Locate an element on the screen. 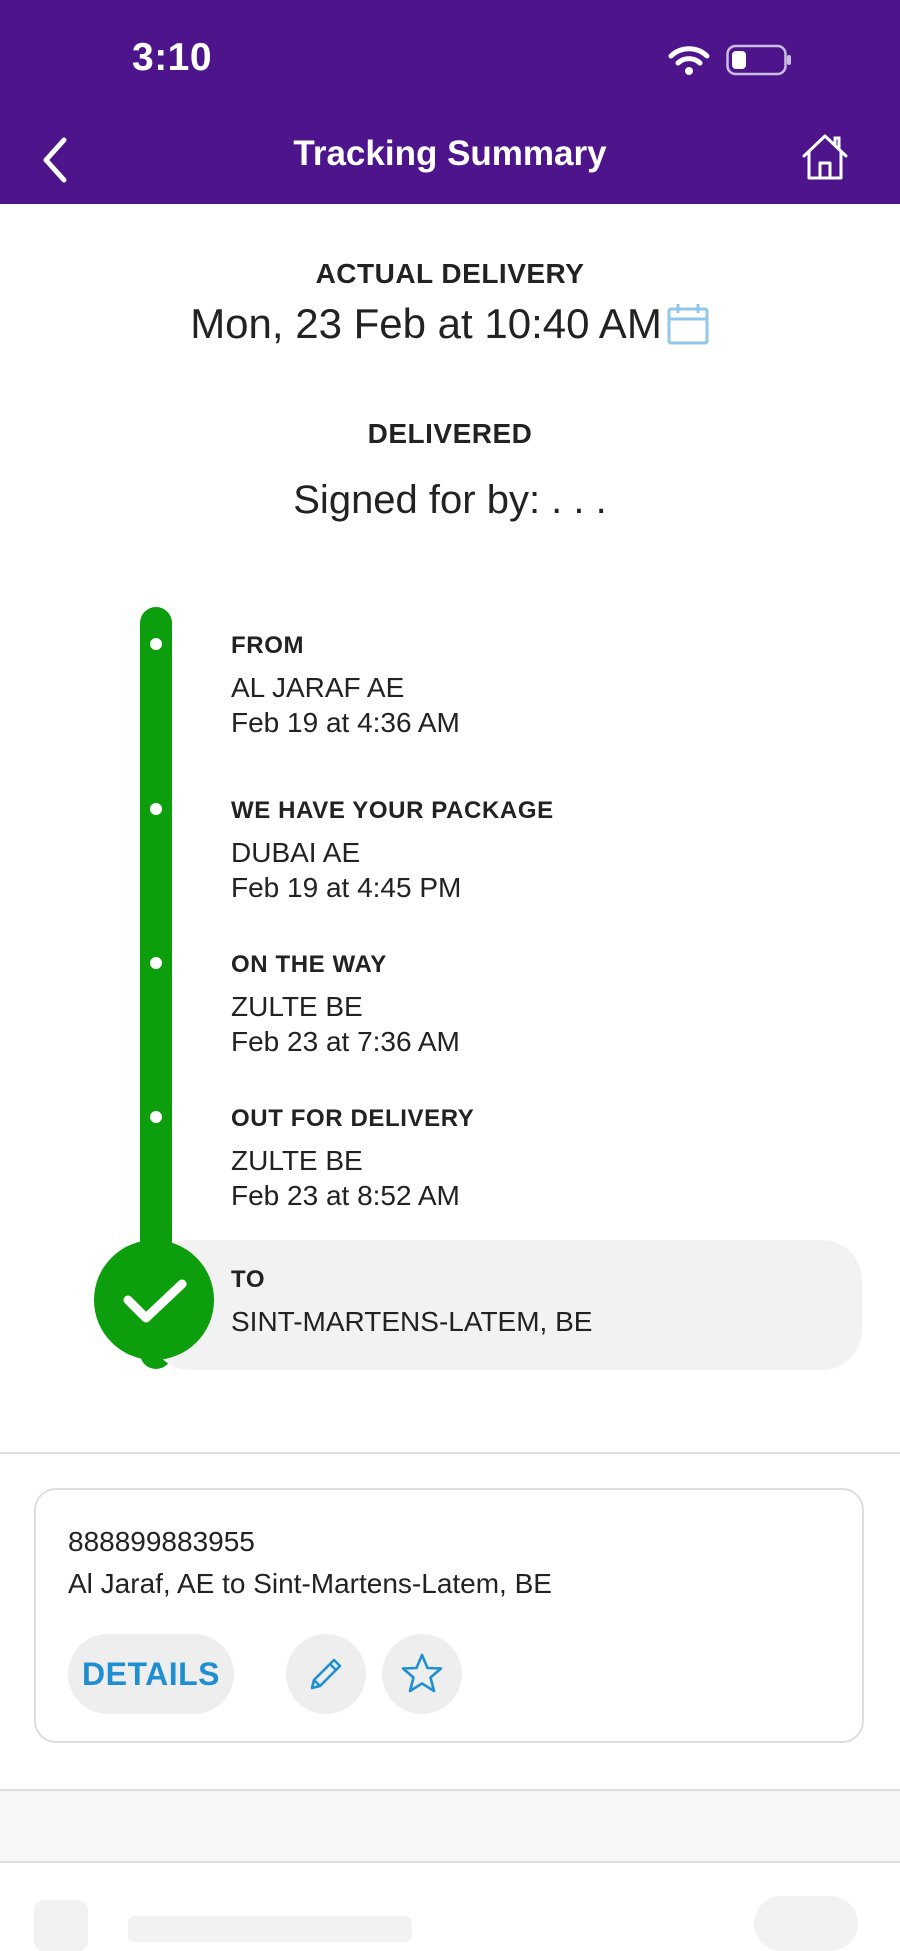  event-title: OUT FOR DELIVERY is located at coordinates (353, 1118).